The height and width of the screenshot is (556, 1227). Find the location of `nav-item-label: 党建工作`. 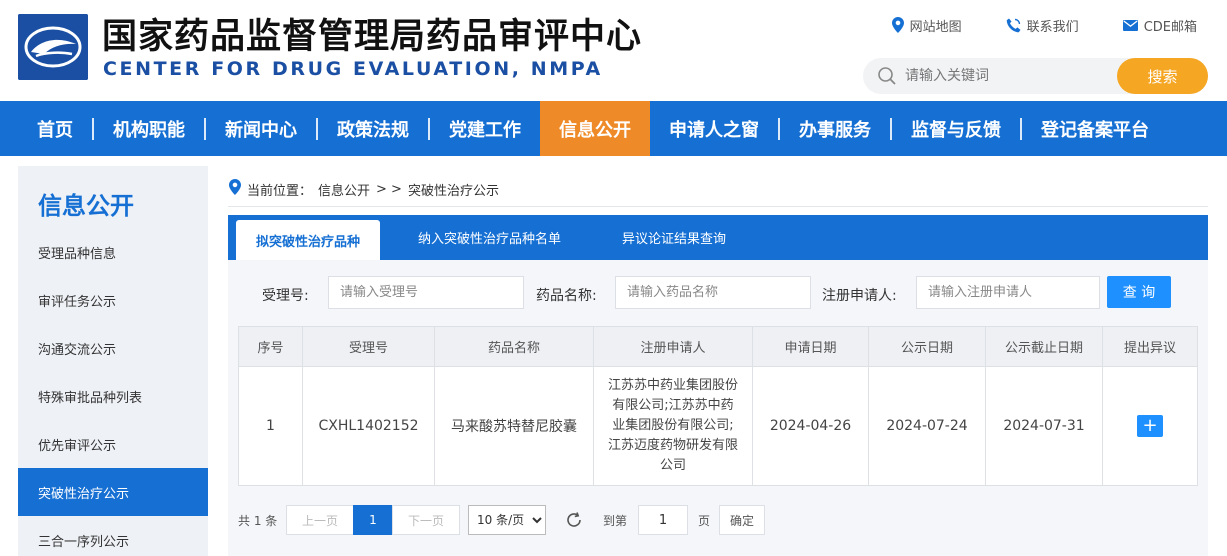

nav-item-label: 党建工作 is located at coordinates (485, 130).